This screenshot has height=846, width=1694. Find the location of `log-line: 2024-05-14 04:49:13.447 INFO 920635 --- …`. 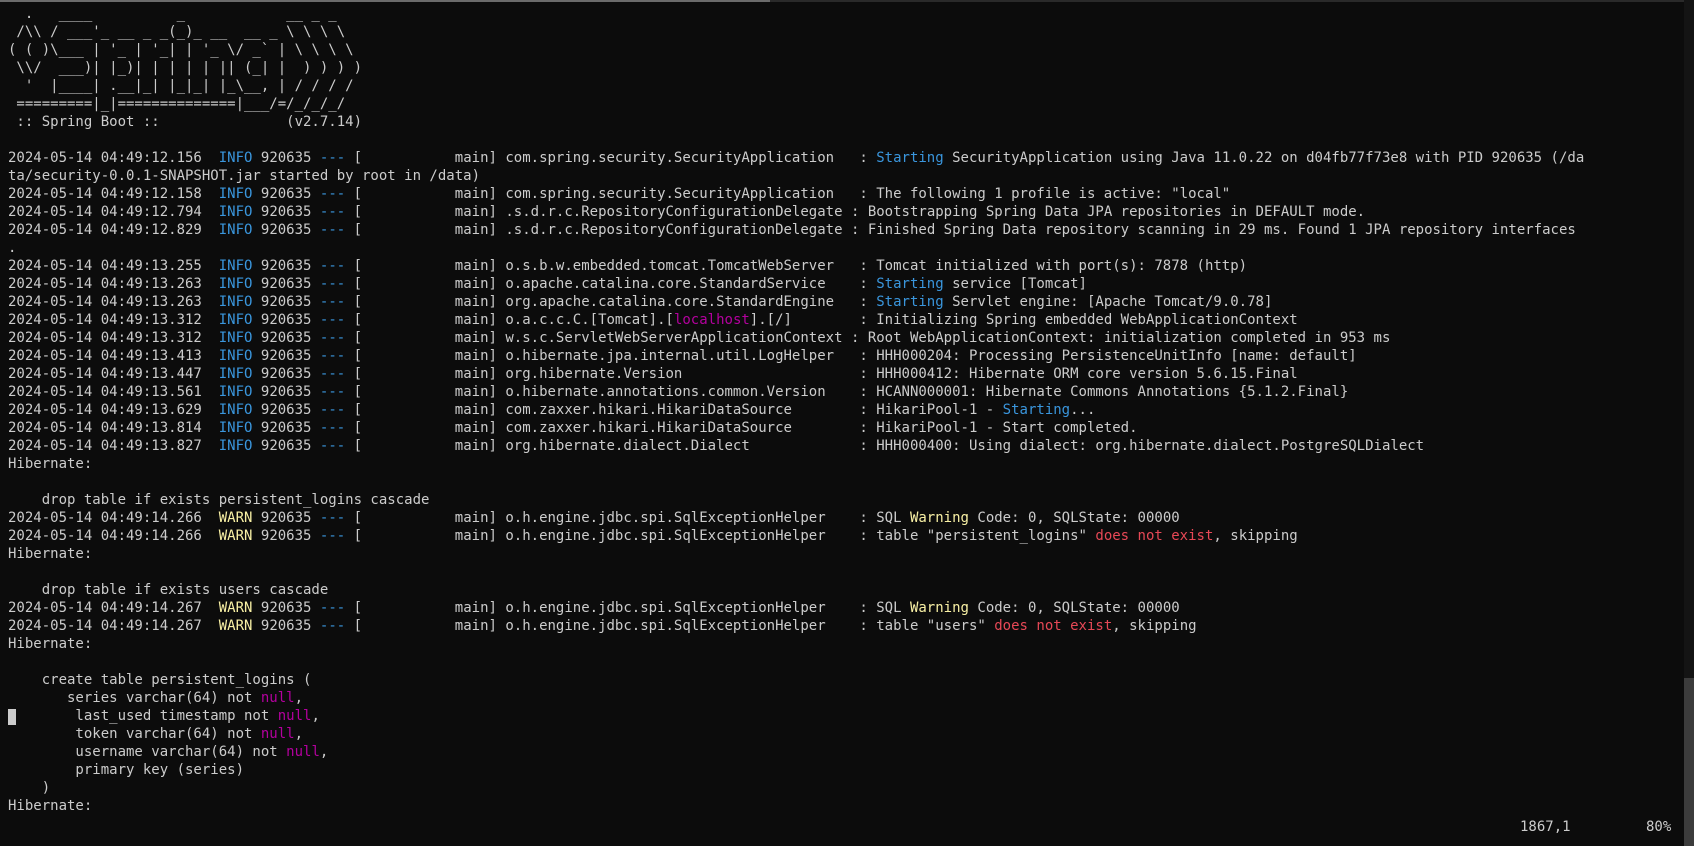

log-line: 2024-05-14 04:49:13.447 INFO 920635 --- … is located at coordinates (653, 374).